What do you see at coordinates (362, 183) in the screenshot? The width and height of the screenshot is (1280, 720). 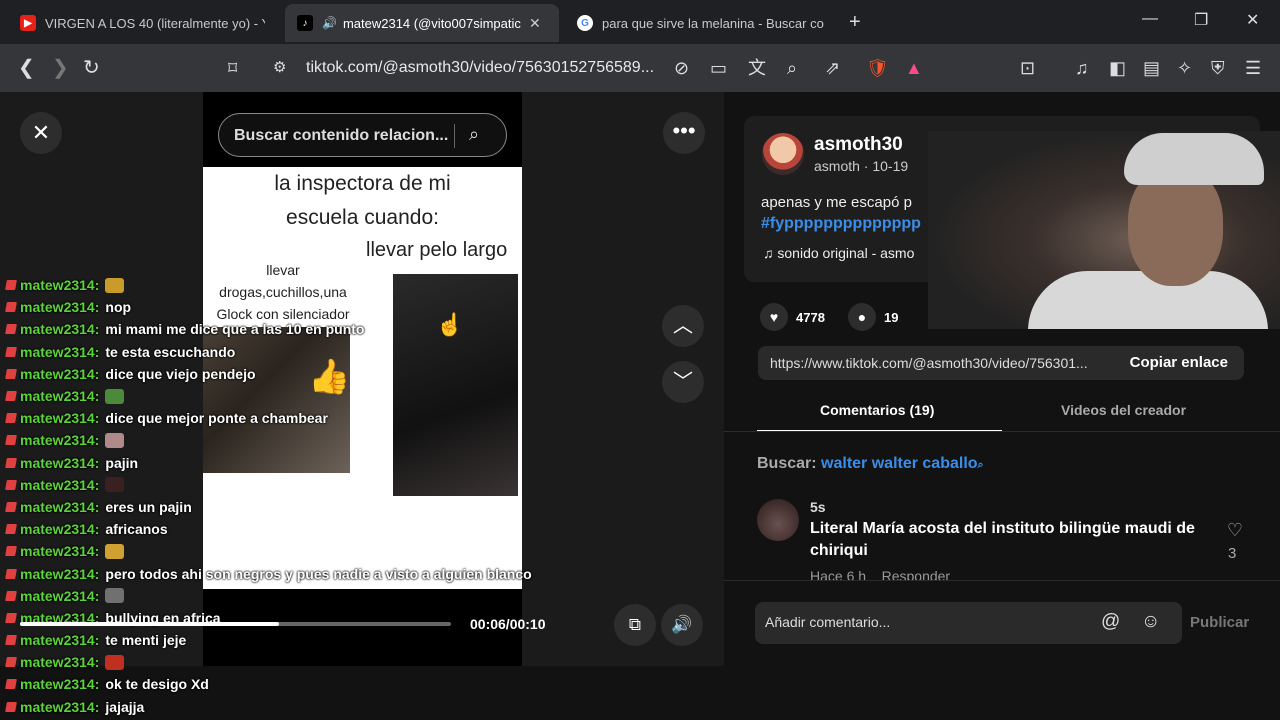 I see `meme-caption-line: la inspectora de mi` at bounding box center [362, 183].